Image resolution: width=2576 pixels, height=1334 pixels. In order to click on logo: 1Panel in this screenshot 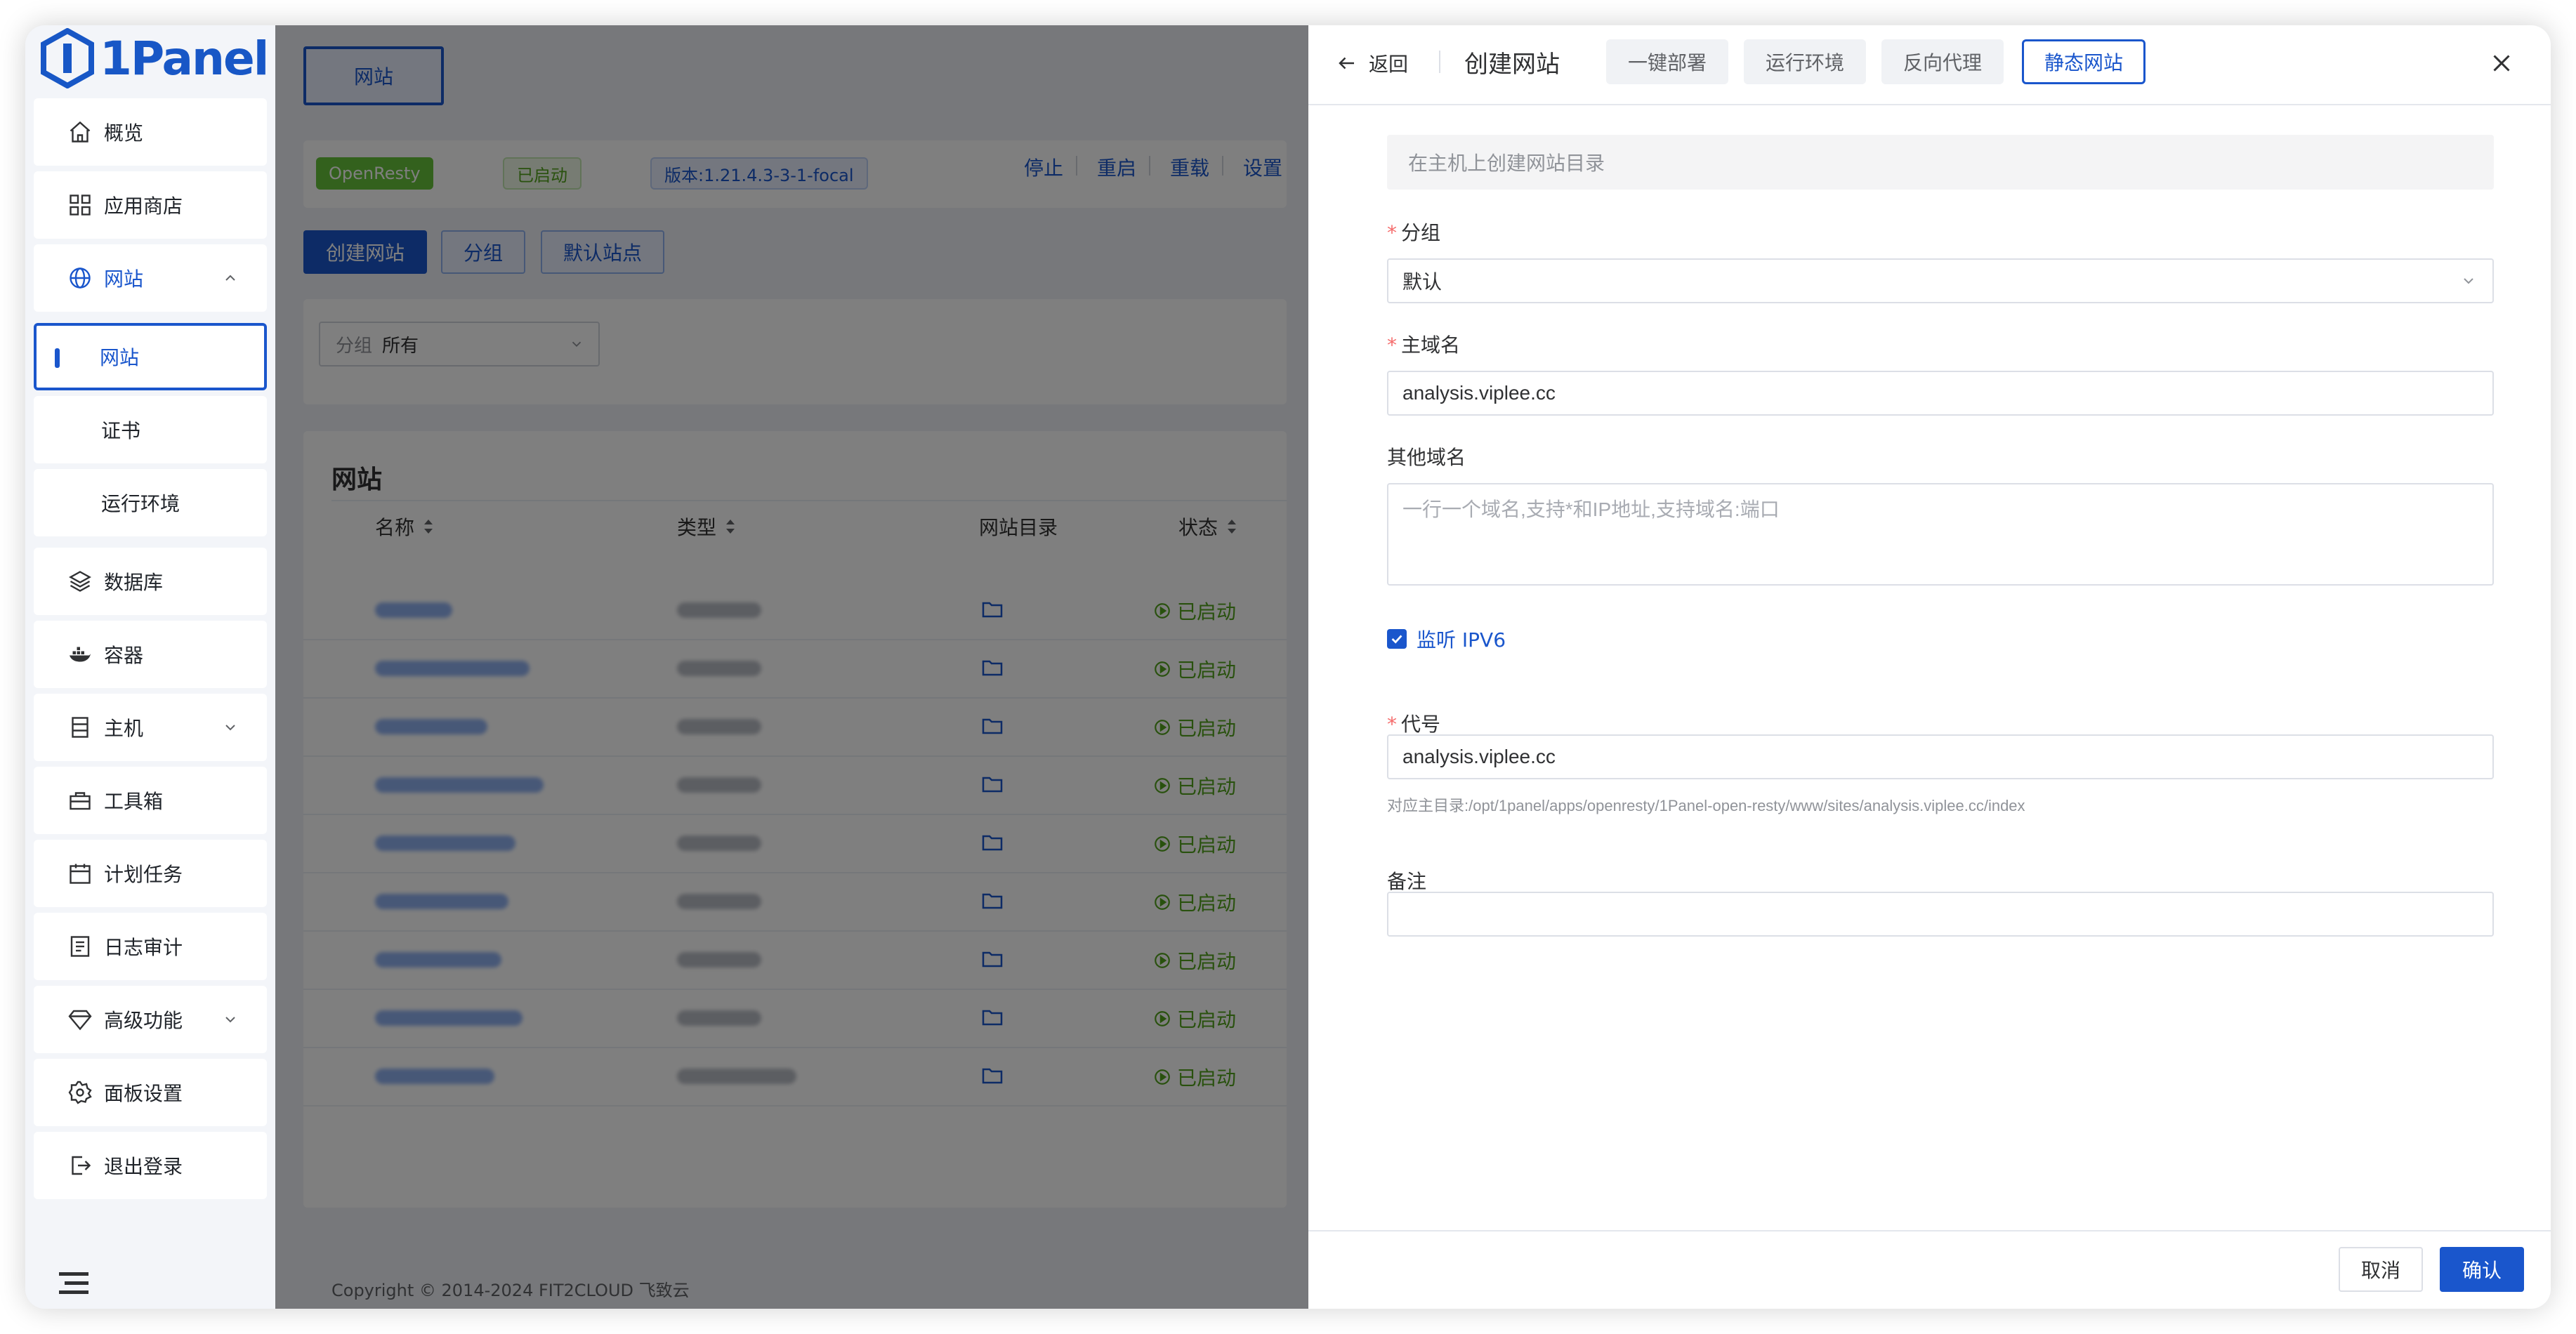, I will do `click(154, 58)`.